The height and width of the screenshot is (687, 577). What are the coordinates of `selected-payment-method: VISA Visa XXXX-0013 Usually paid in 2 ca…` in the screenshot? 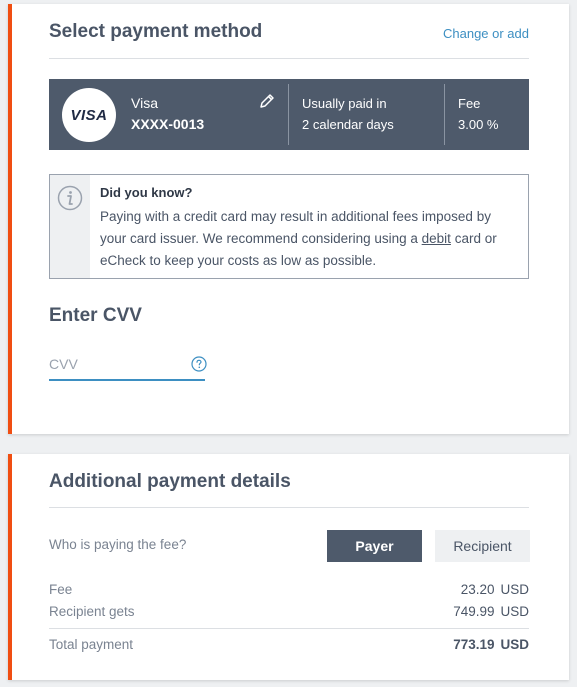 It's located at (289, 114).